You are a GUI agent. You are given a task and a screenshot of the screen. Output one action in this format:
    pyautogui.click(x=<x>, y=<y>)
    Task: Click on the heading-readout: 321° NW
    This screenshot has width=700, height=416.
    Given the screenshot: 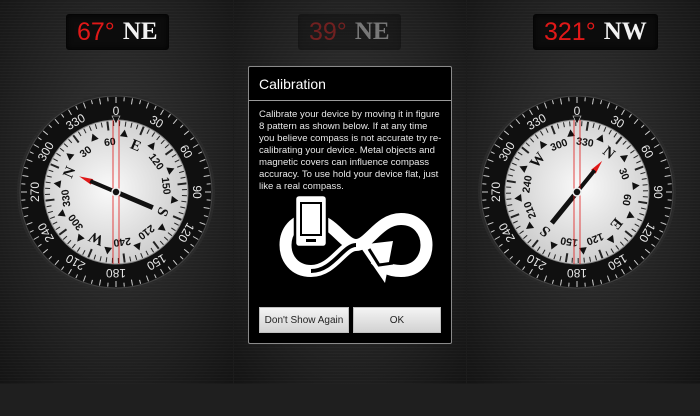 What is the action you would take?
    pyautogui.click(x=595, y=32)
    